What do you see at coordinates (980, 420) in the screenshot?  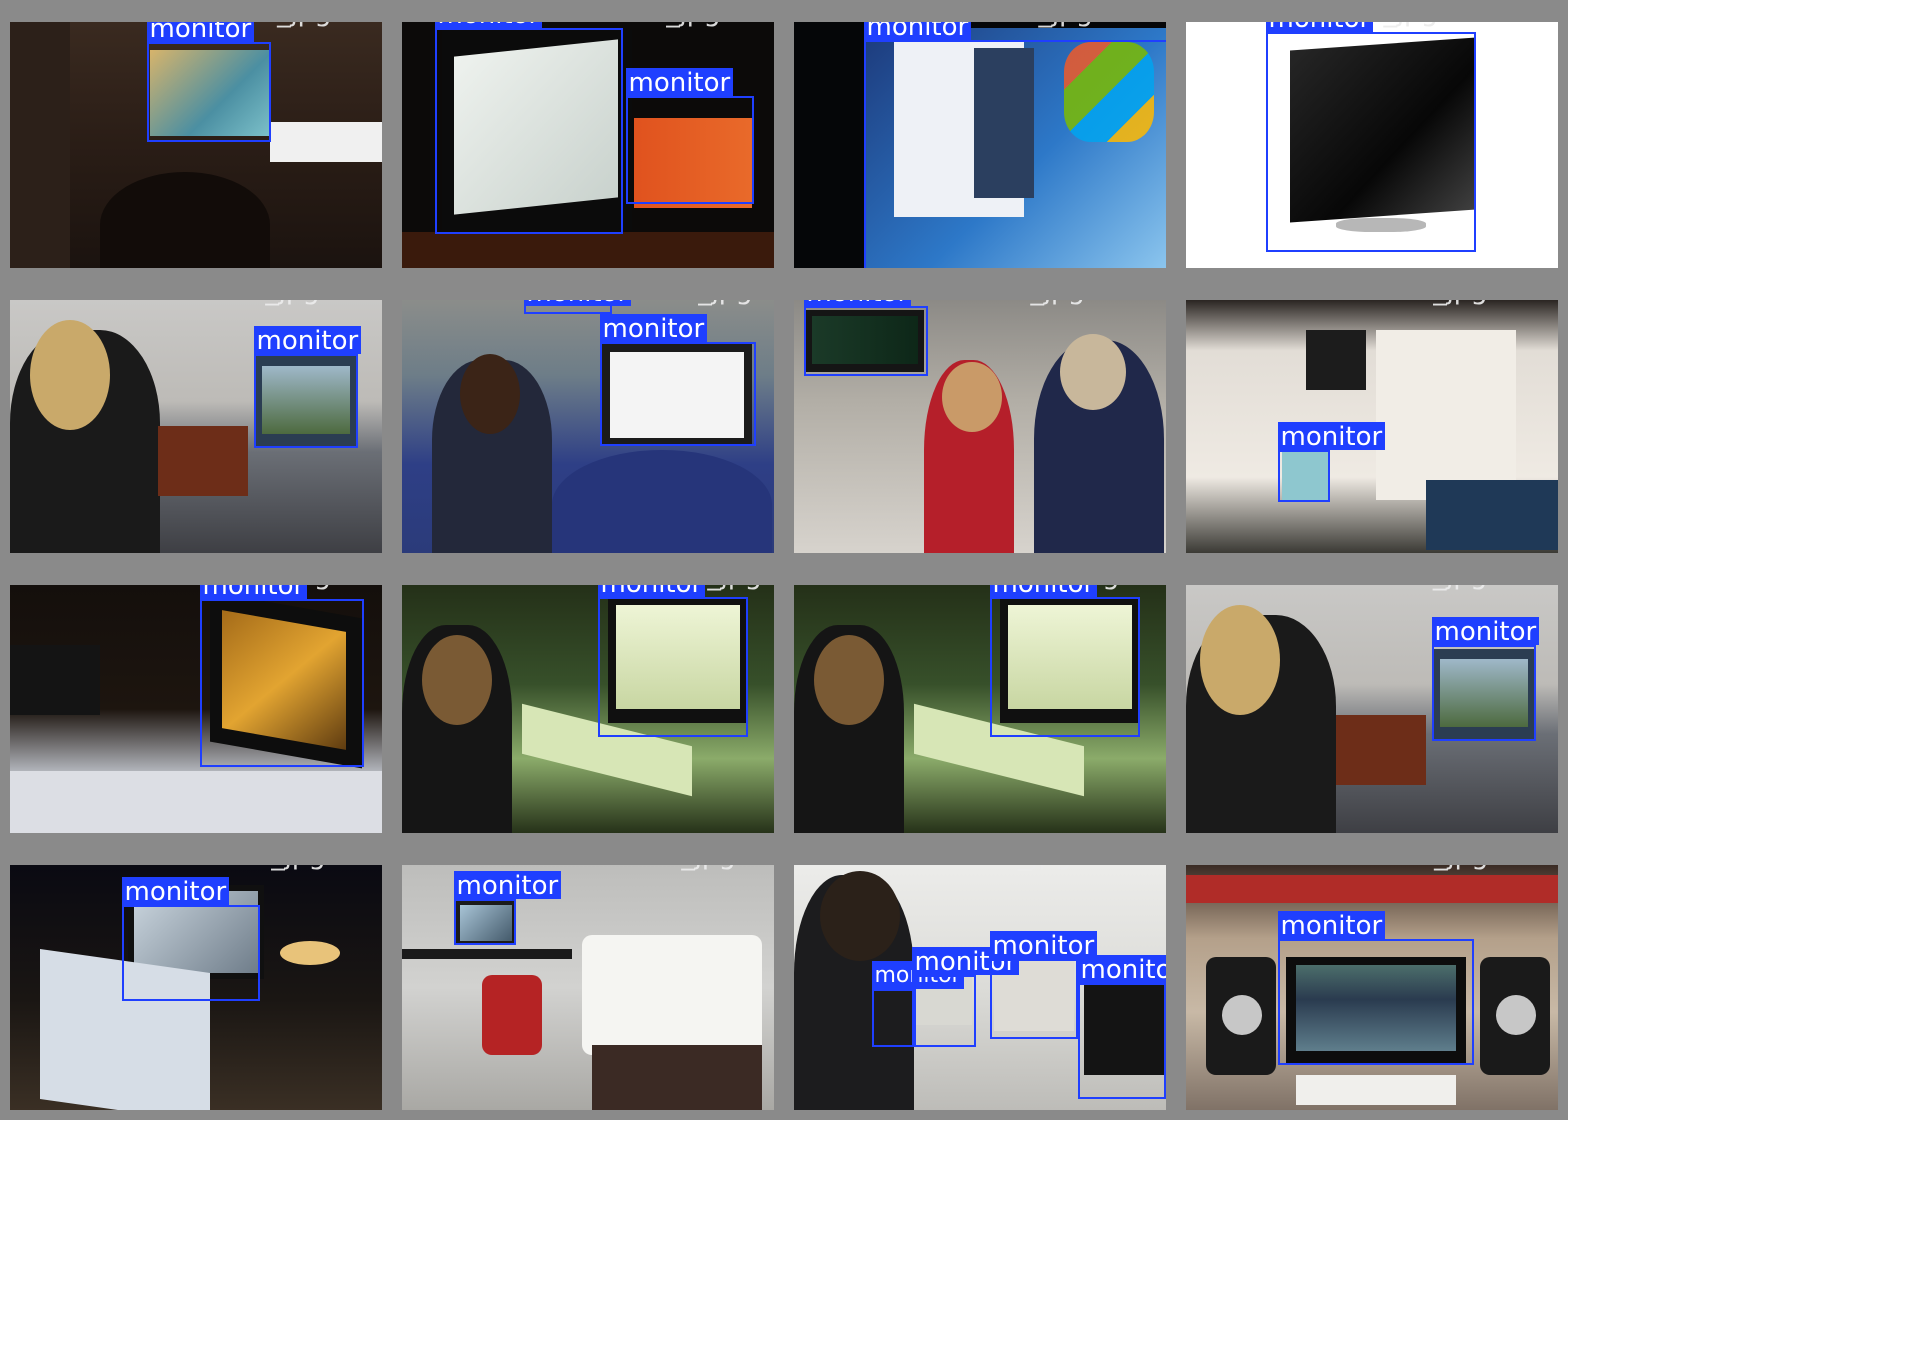 I see `tile-7: 6e52b0de757e05_jpg.rf.dfaf6d6 monitor` at bounding box center [980, 420].